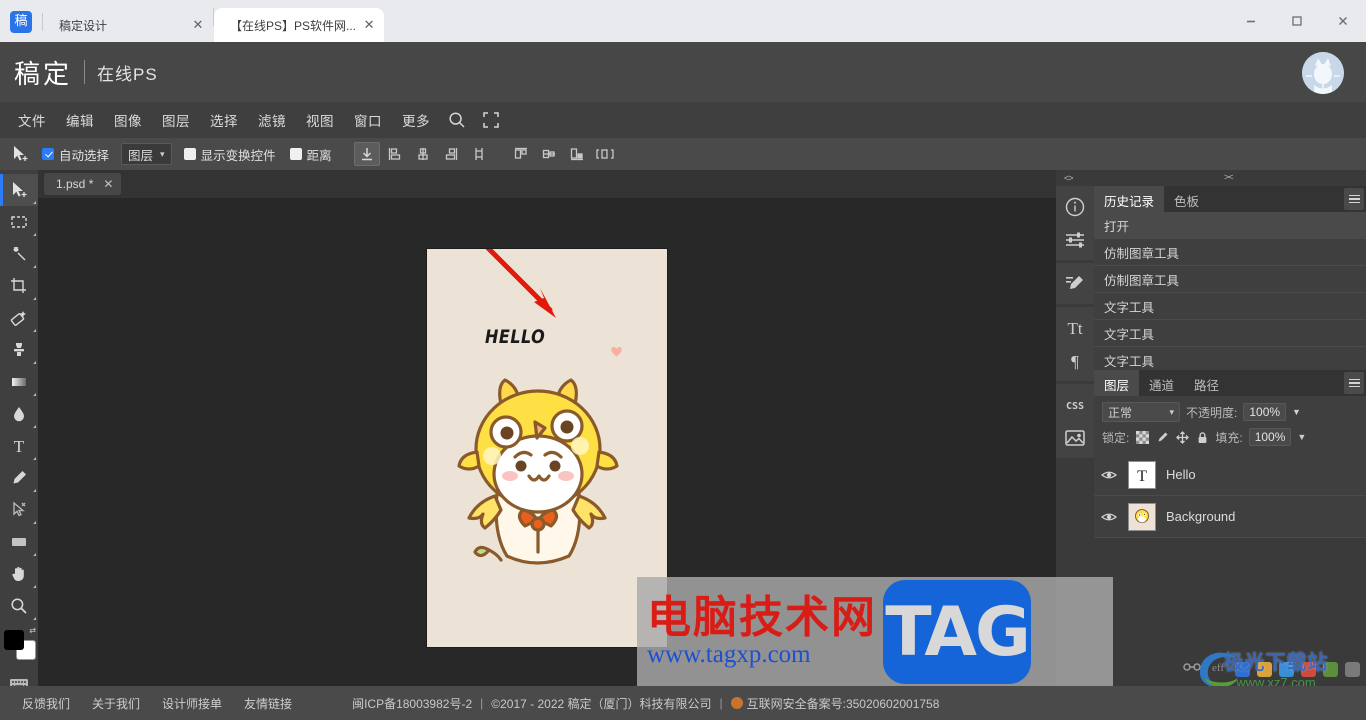 This screenshot has height=720, width=1366. What do you see at coordinates (19, 222) in the screenshot?
I see `tool-marquee` at bounding box center [19, 222].